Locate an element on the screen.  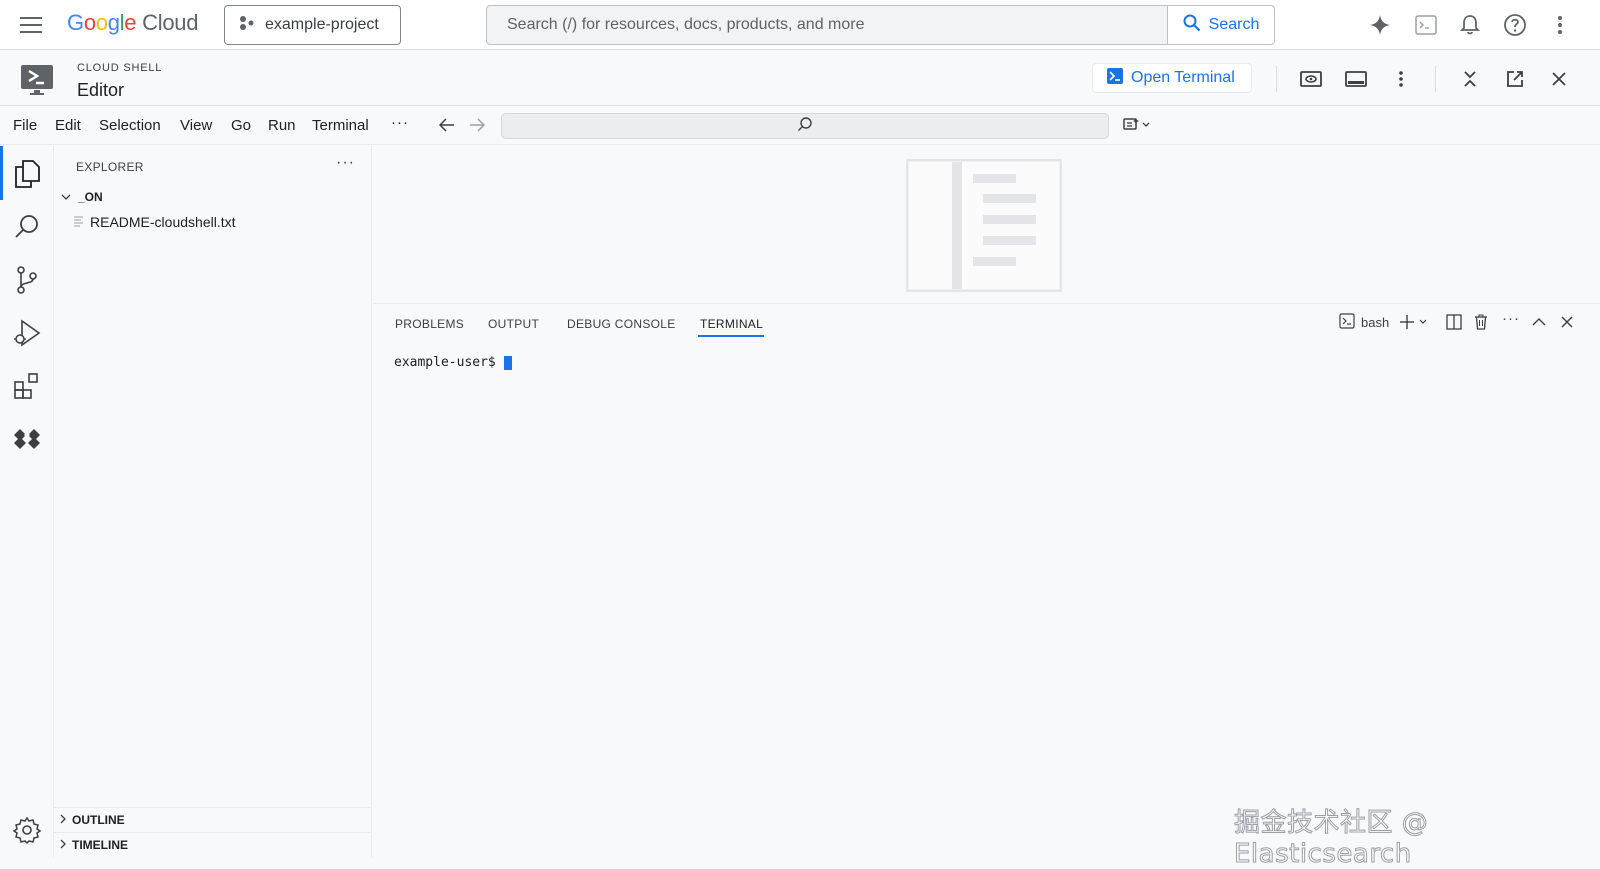
cloud-shell-label: CLOUD SHELL is located at coordinates (120, 68).